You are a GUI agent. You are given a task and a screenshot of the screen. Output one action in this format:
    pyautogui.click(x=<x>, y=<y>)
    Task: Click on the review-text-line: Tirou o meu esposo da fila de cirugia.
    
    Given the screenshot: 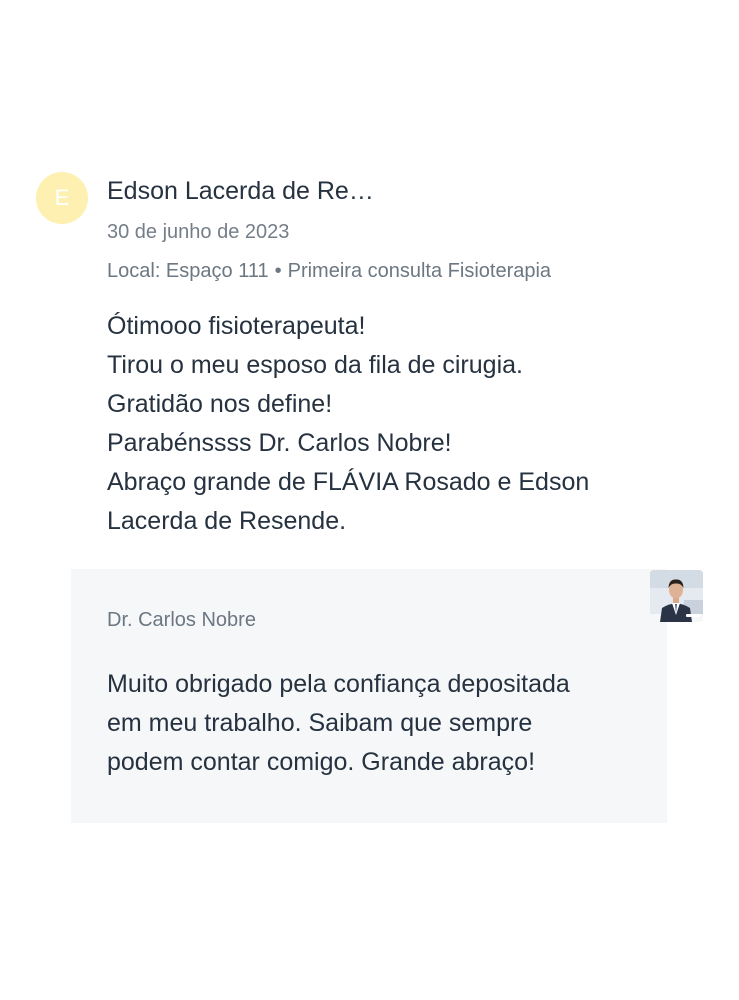 What is the action you would take?
    pyautogui.click(x=315, y=365)
    